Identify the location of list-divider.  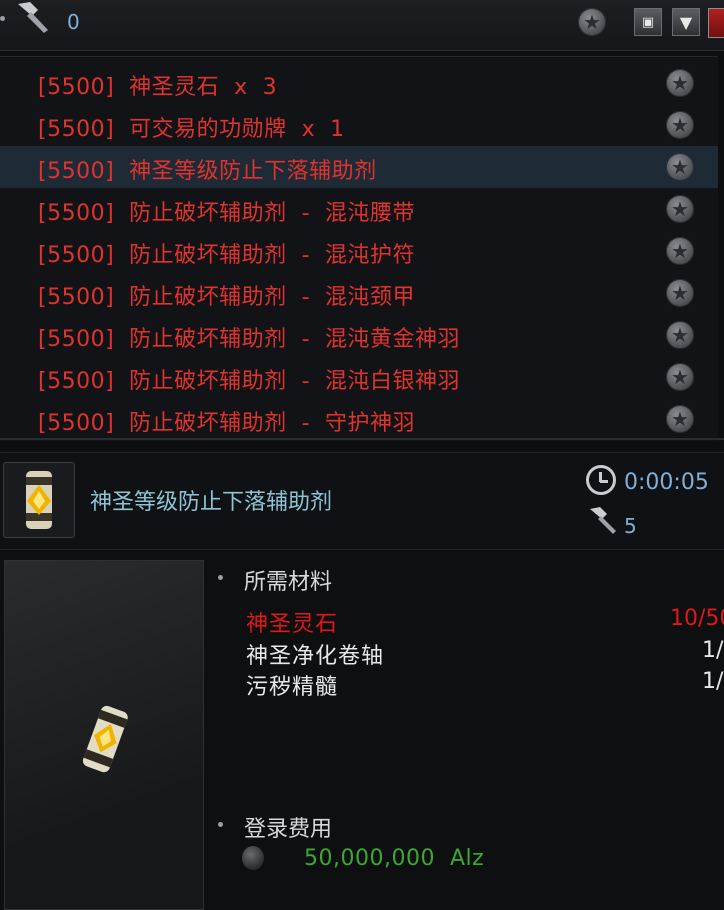
(362, 439).